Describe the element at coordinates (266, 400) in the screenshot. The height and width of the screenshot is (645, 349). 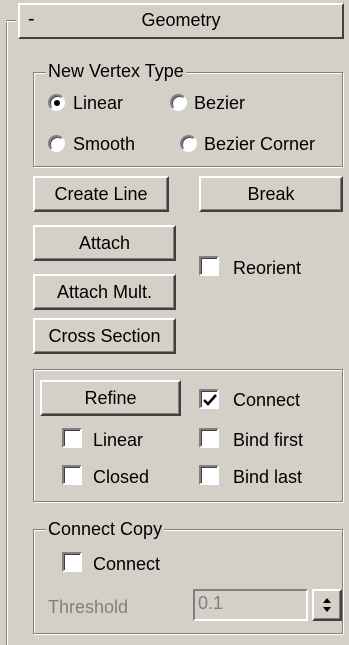
I see `connect-label: Connect` at that location.